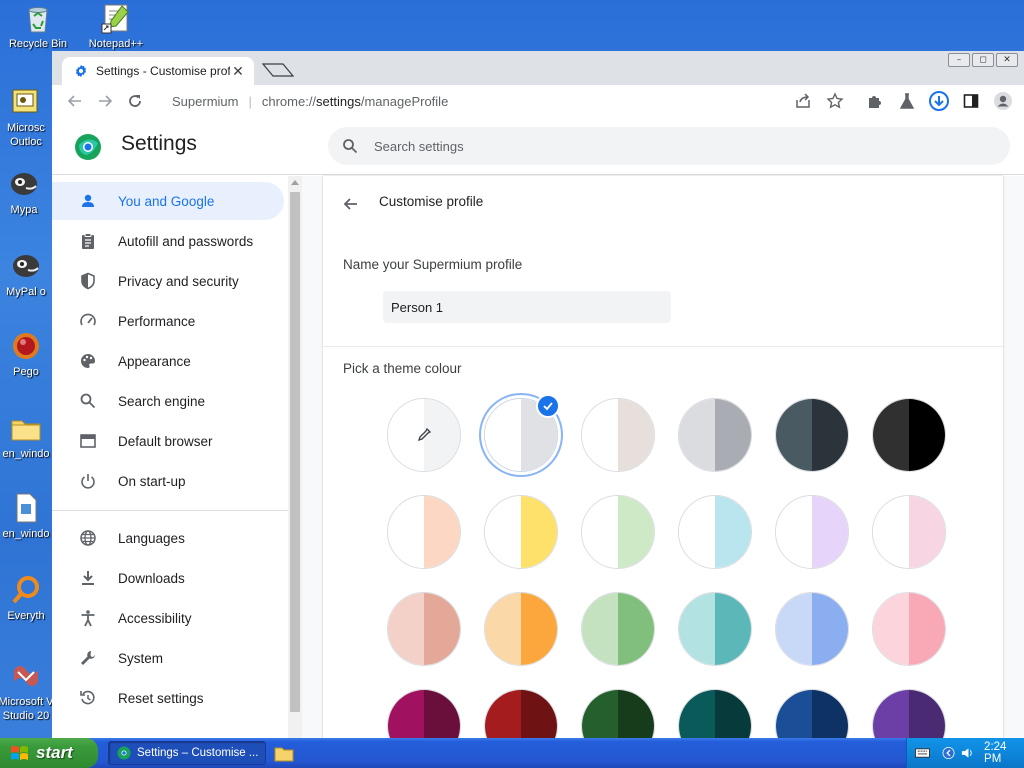 The width and height of the screenshot is (1024, 768). I want to click on desktop-icon-pego: Pego, so click(27, 354).